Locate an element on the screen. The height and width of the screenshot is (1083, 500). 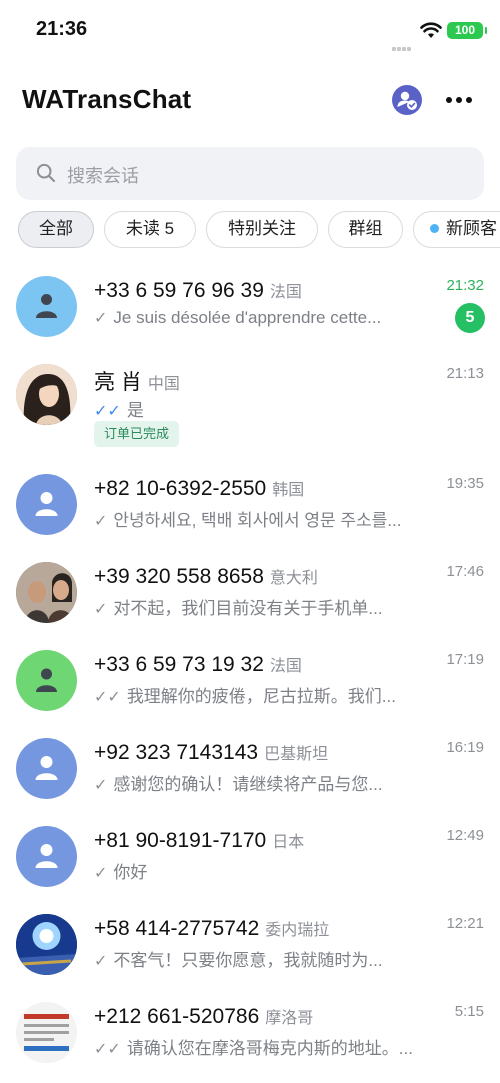
chat-title: +212 661-520786 摩洛哥 is located at coordinates (203, 1016).